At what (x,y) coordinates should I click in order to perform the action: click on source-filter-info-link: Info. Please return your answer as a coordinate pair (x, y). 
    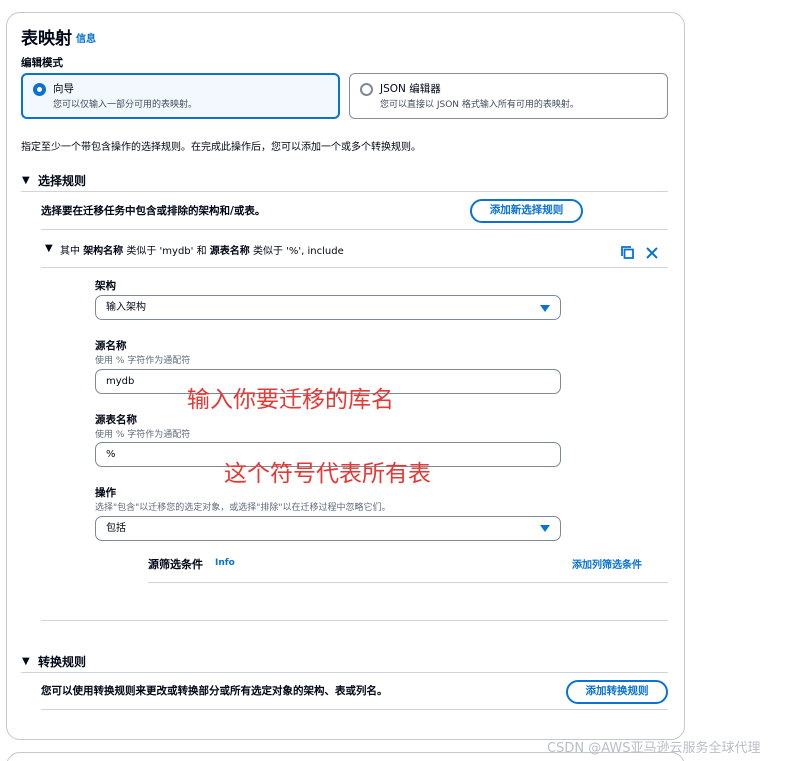
    Looking at the image, I should click on (225, 563).